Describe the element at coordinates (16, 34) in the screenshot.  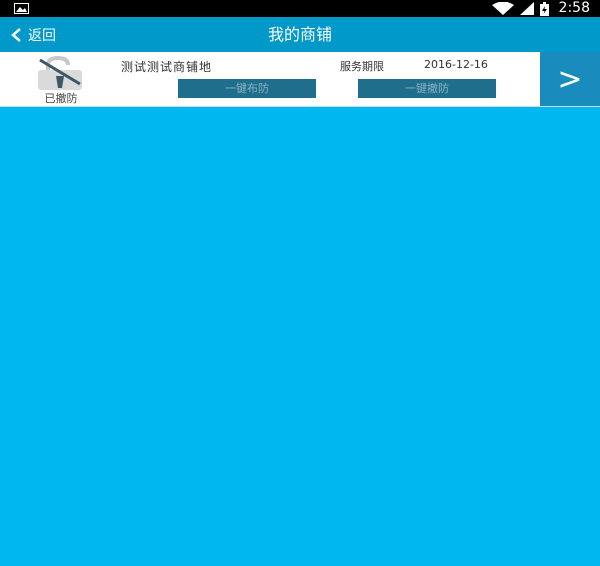
I see `chevron-left-icon` at that location.